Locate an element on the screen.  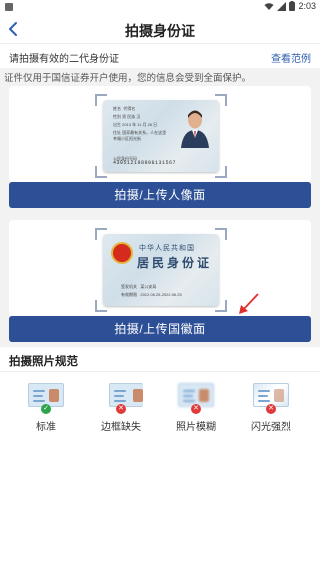
front-name-row: 姓名 代得名 is located at coordinates (124, 109).